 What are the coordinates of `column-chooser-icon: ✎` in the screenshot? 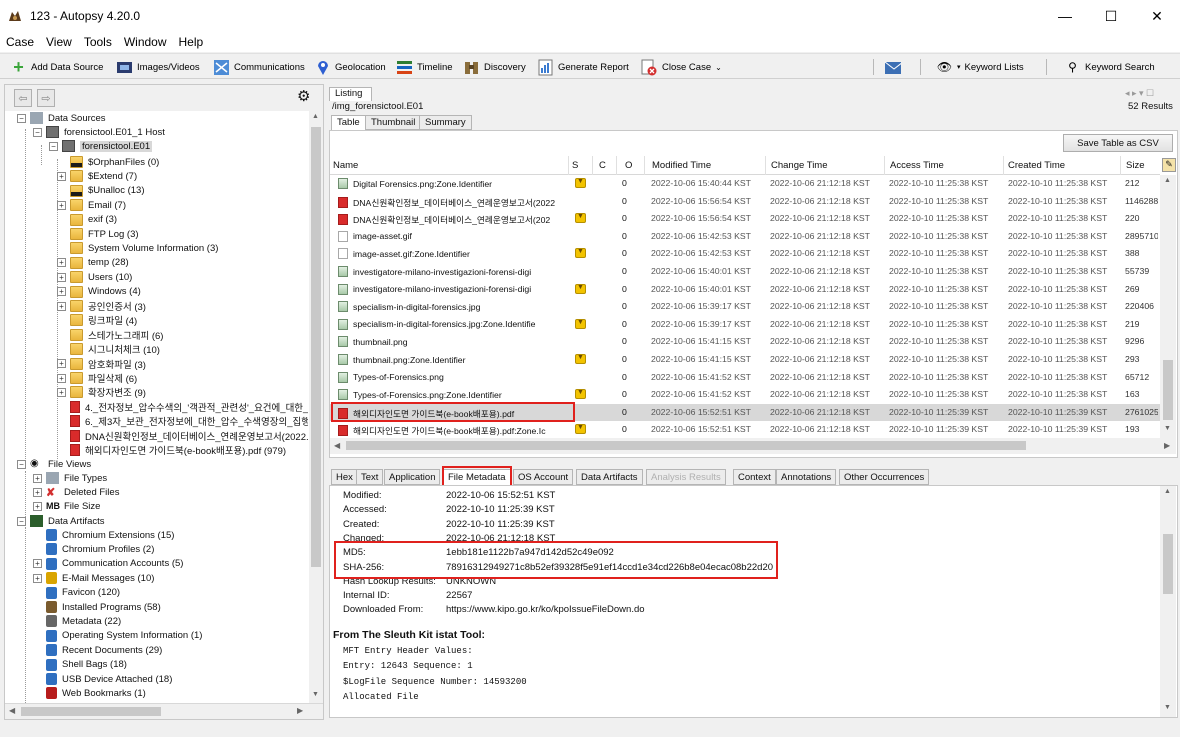 It's located at (1169, 165).